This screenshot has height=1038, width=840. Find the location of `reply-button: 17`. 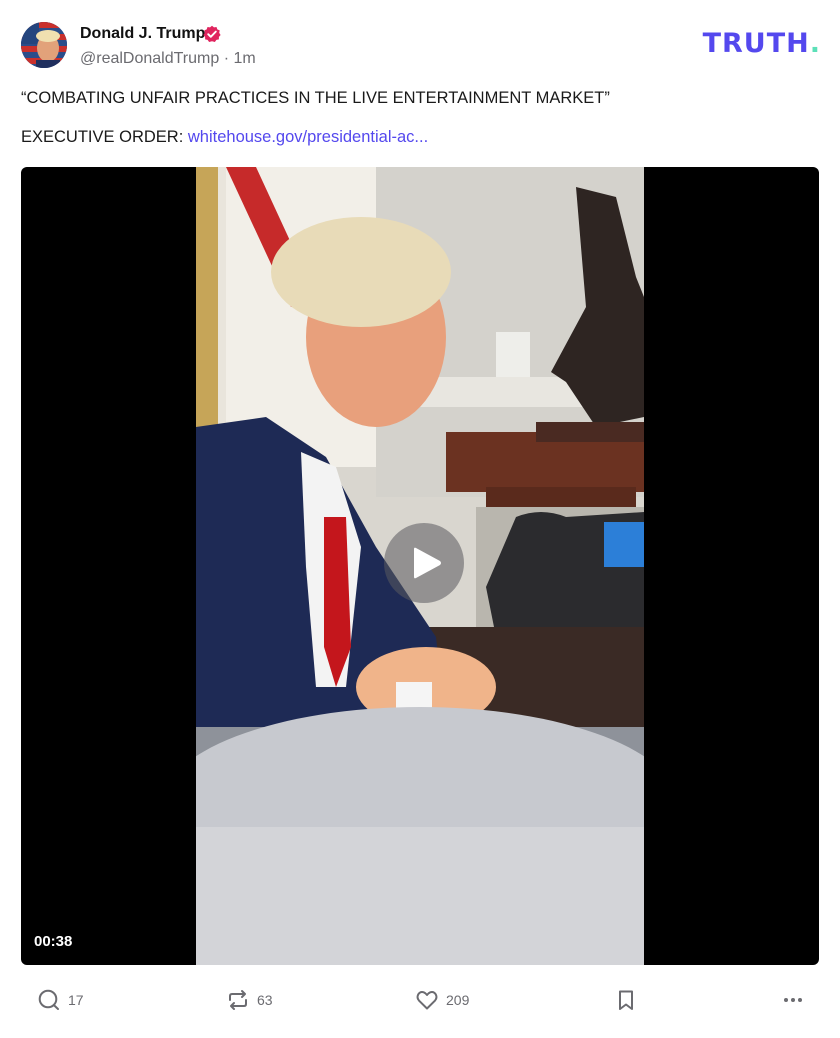

reply-button: 17 is located at coordinates (60, 1000).